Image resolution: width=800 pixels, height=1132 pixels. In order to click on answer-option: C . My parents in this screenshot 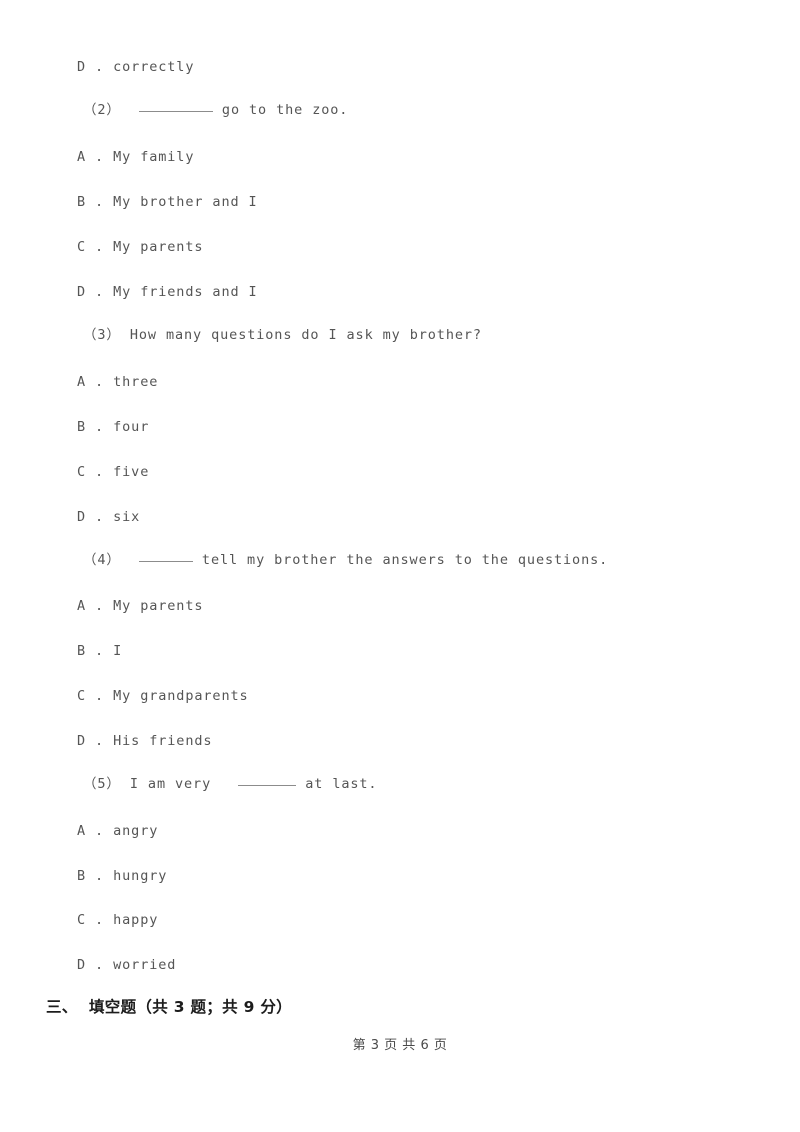, I will do `click(140, 247)`.